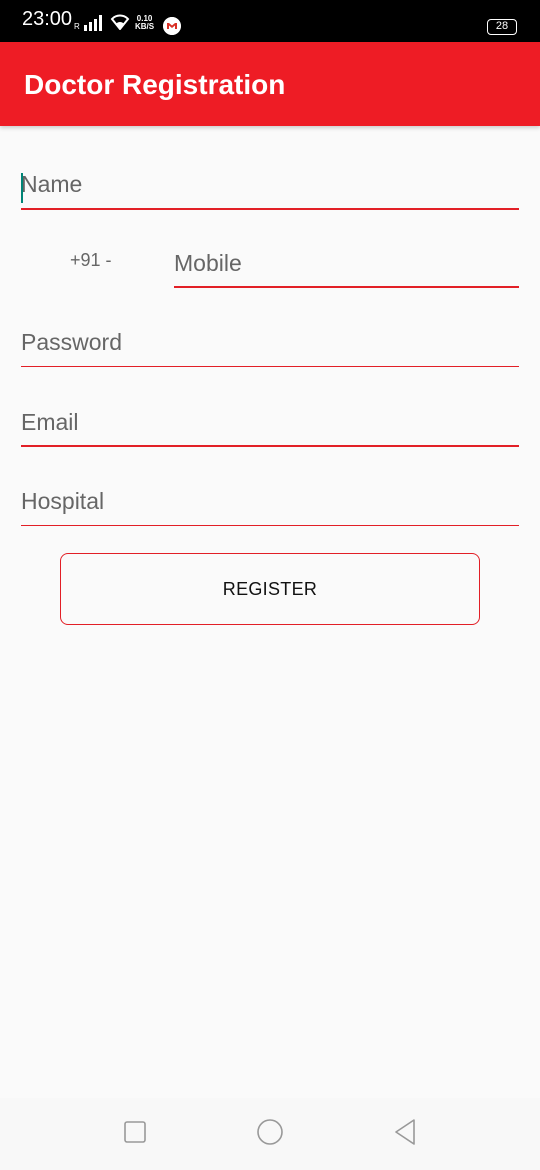 This screenshot has width=540, height=1170. I want to click on name-underline, so click(270, 209).